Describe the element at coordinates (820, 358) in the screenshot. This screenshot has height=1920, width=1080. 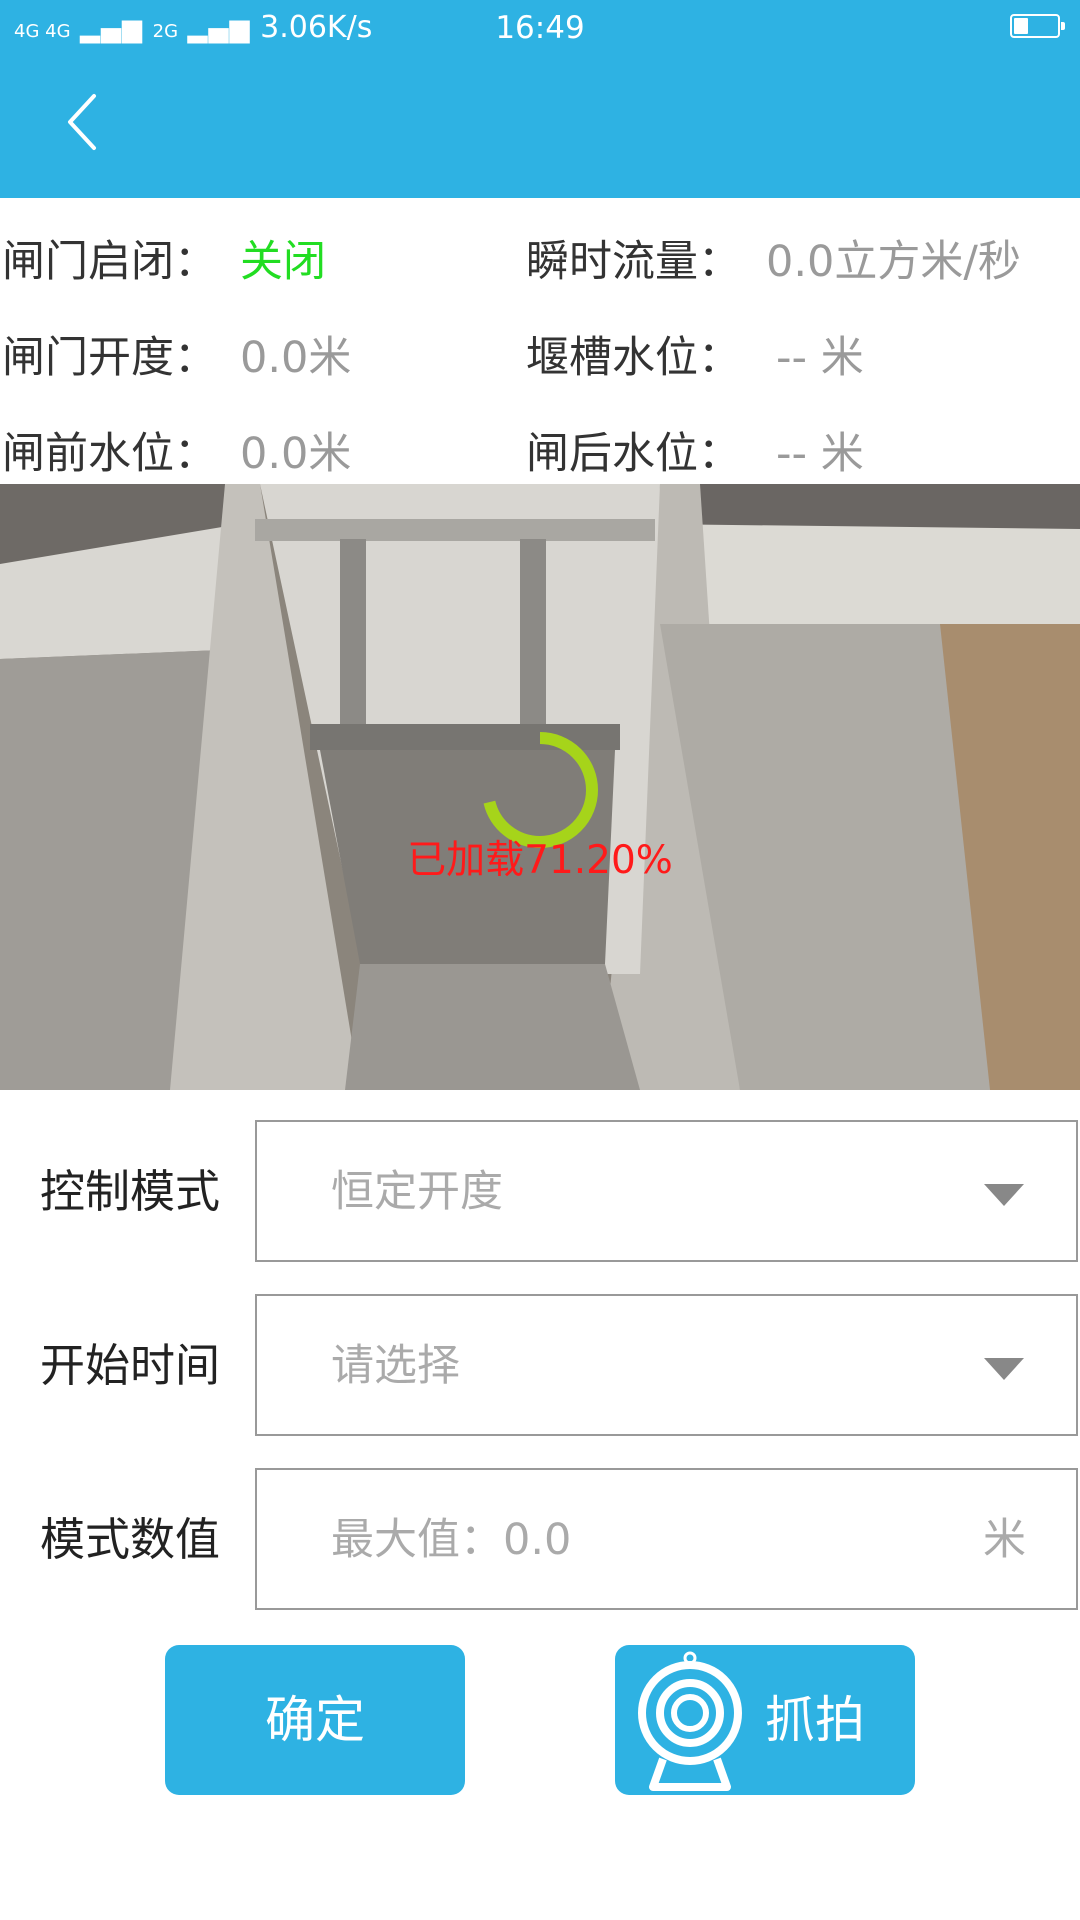
I see `weir-level-value: -- 米` at that location.